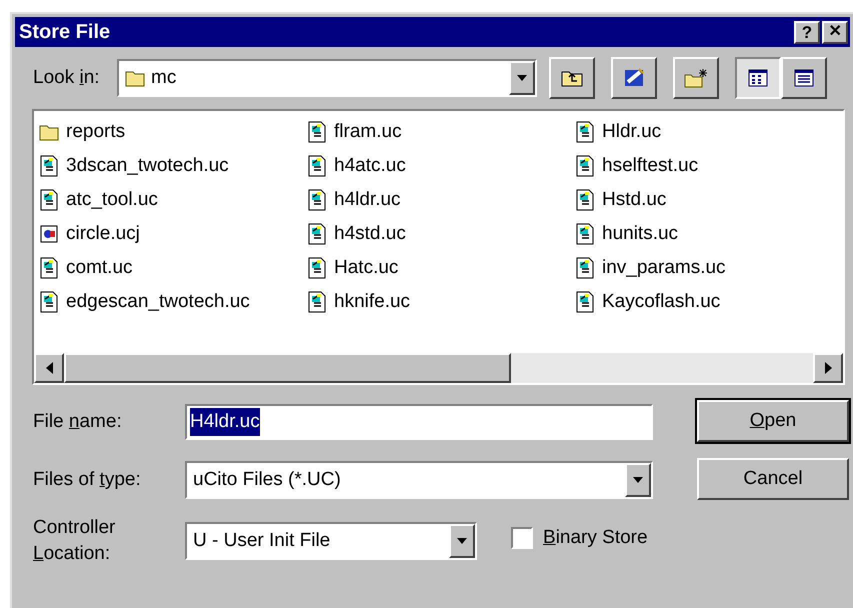 The width and height of the screenshot is (853, 608). What do you see at coordinates (163, 78) in the screenshot?
I see `look-in-value: mc` at bounding box center [163, 78].